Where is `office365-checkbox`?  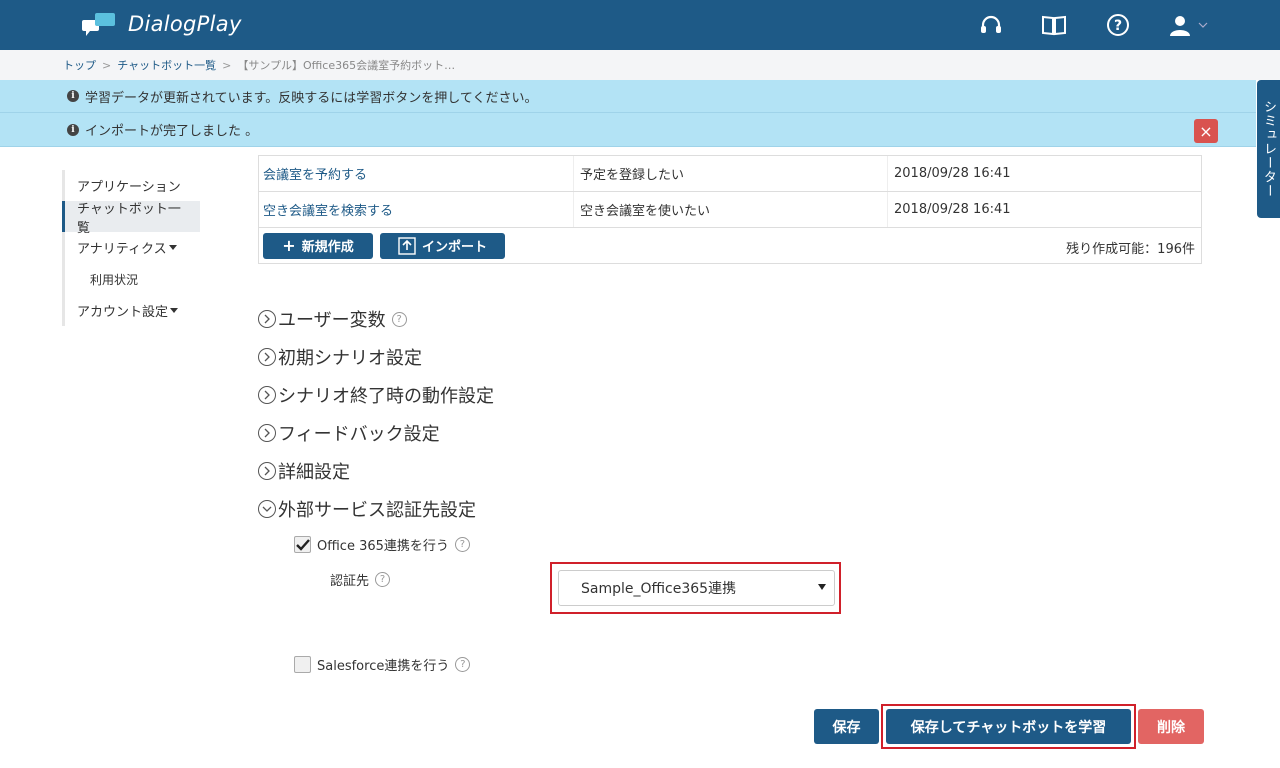
office365-checkbox is located at coordinates (302, 544).